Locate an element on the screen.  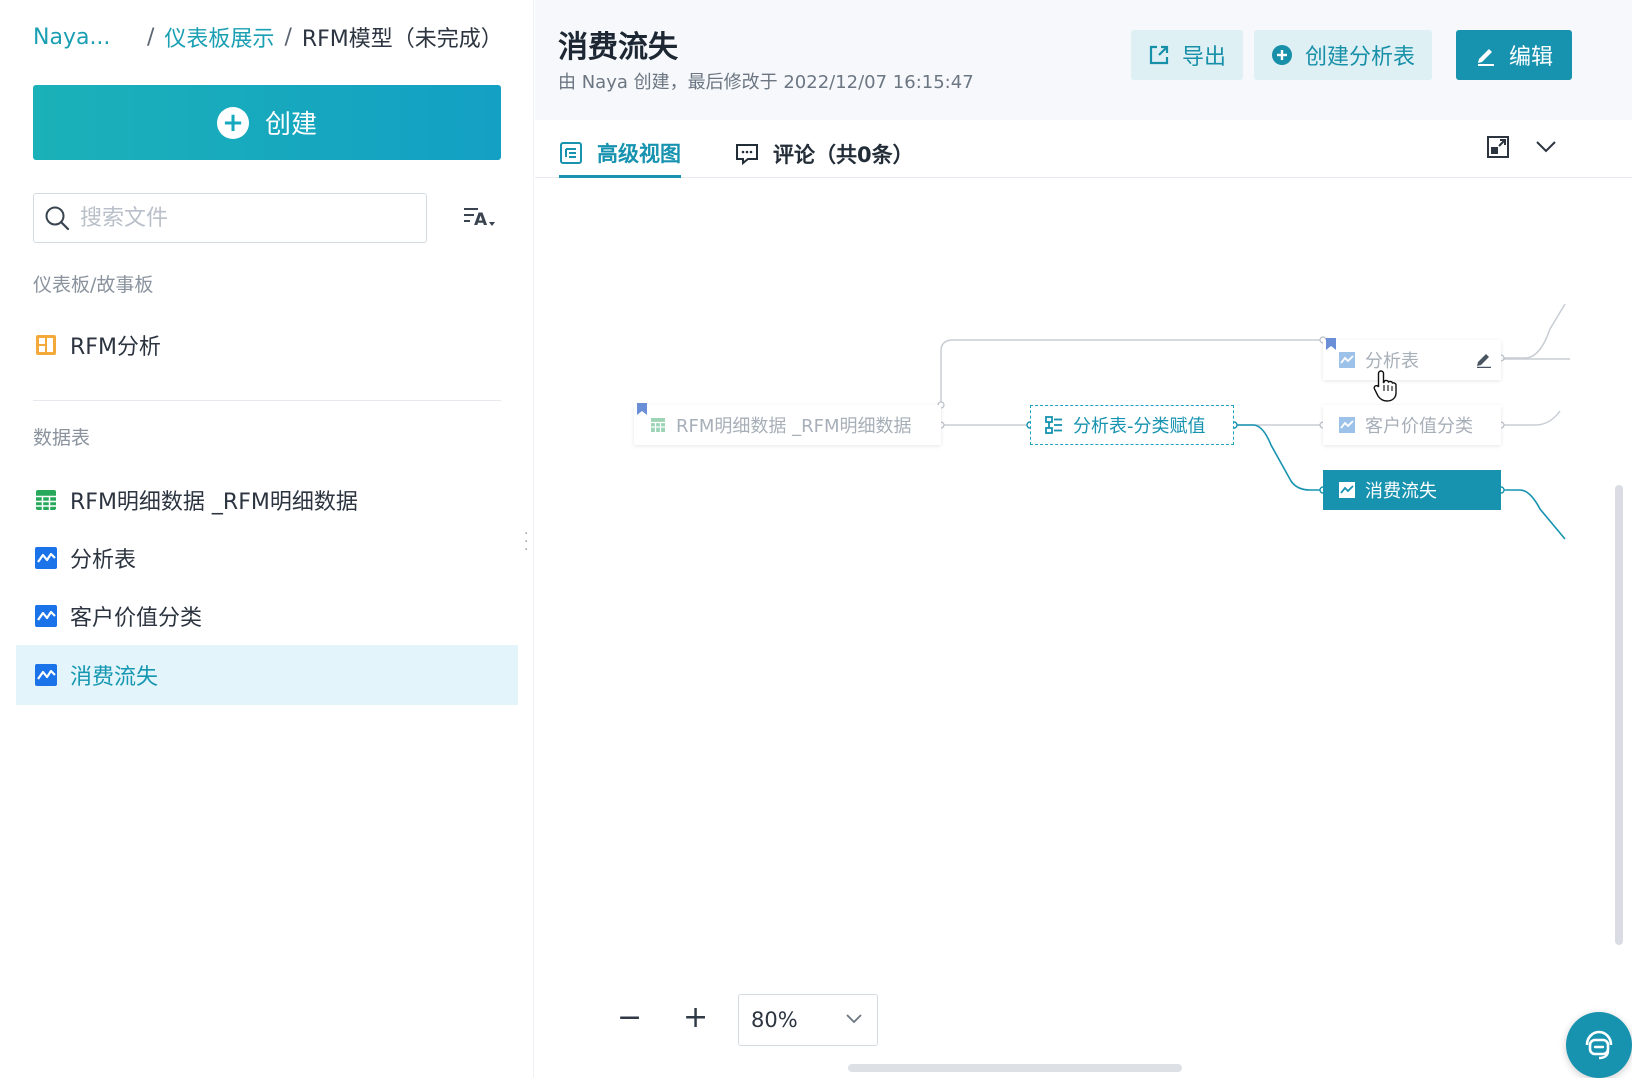
lineage-view-icon is located at coordinates (571, 152).